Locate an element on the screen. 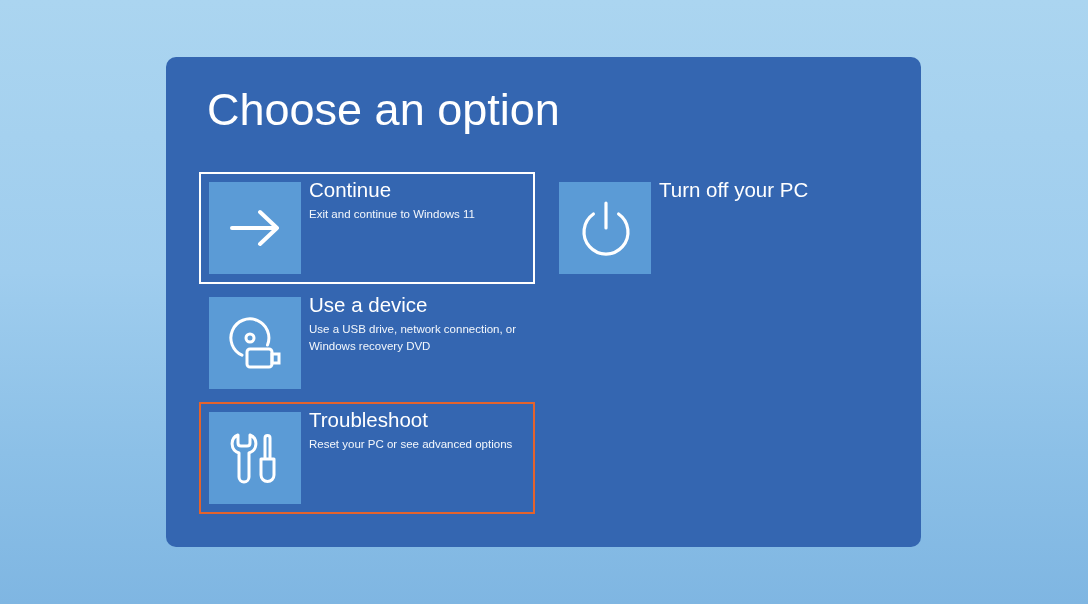  option-button: Use a device Use a USB drive, network connection, or Windows recovery DVD is located at coordinates (367, 343).